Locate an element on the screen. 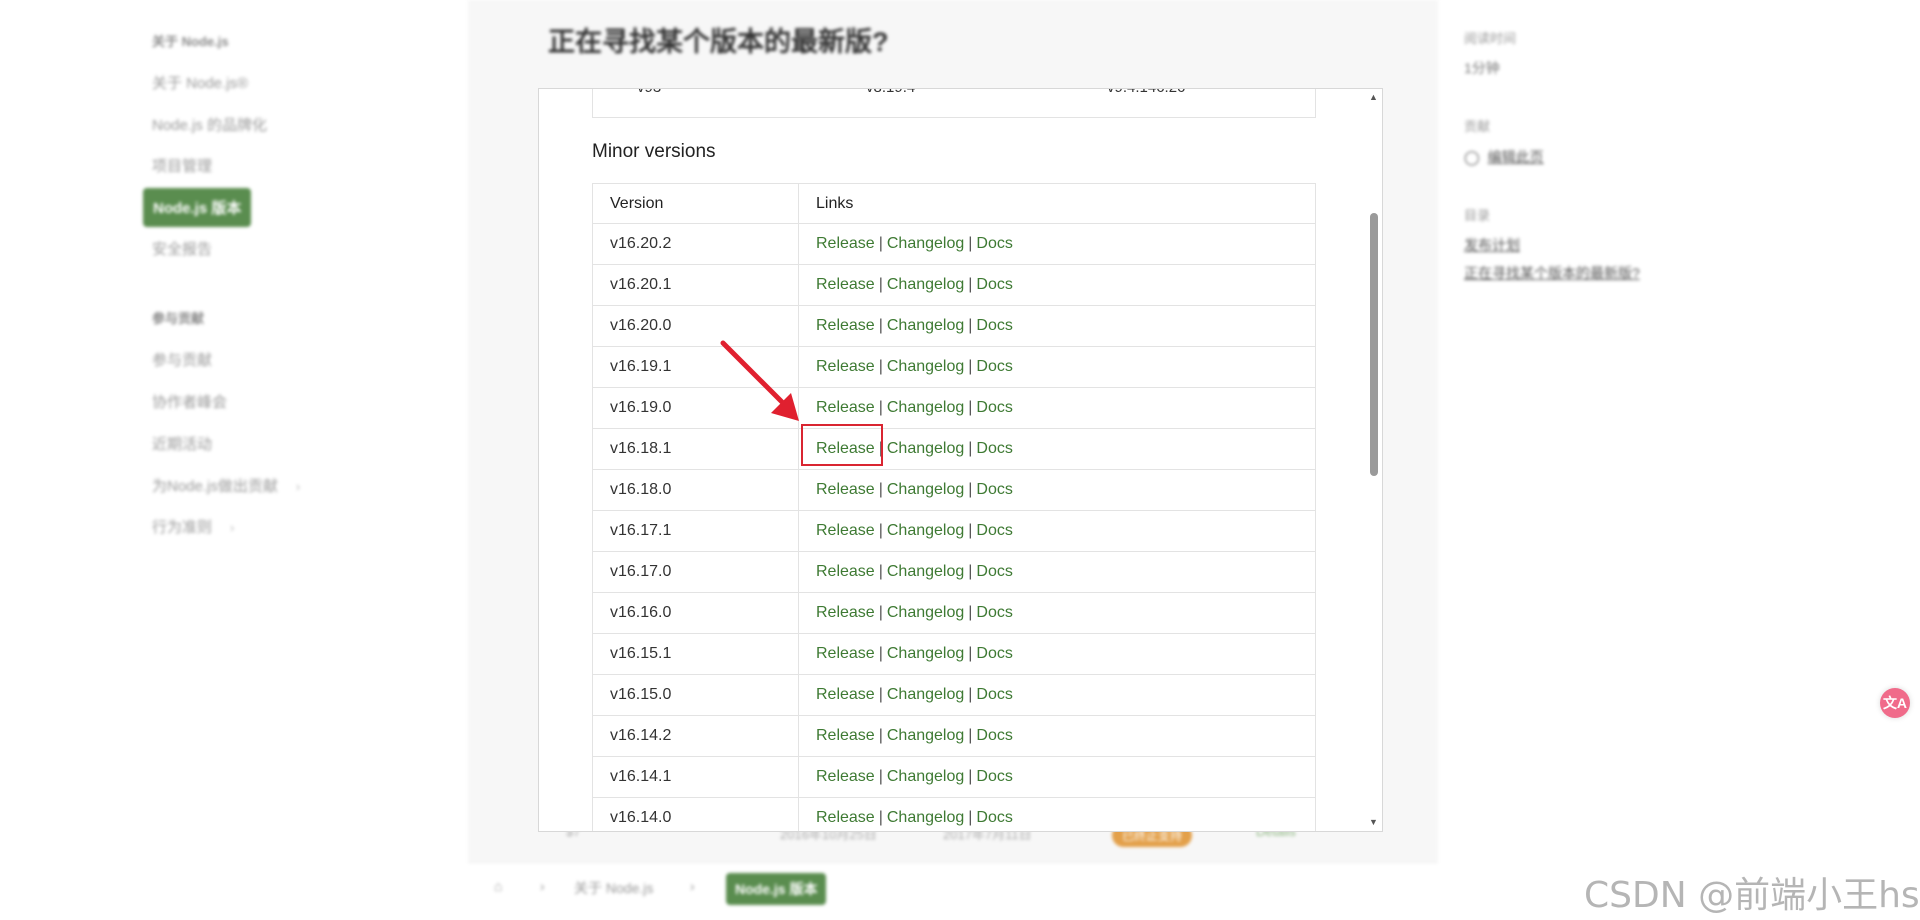  column-header-links: Links is located at coordinates (1057, 203).